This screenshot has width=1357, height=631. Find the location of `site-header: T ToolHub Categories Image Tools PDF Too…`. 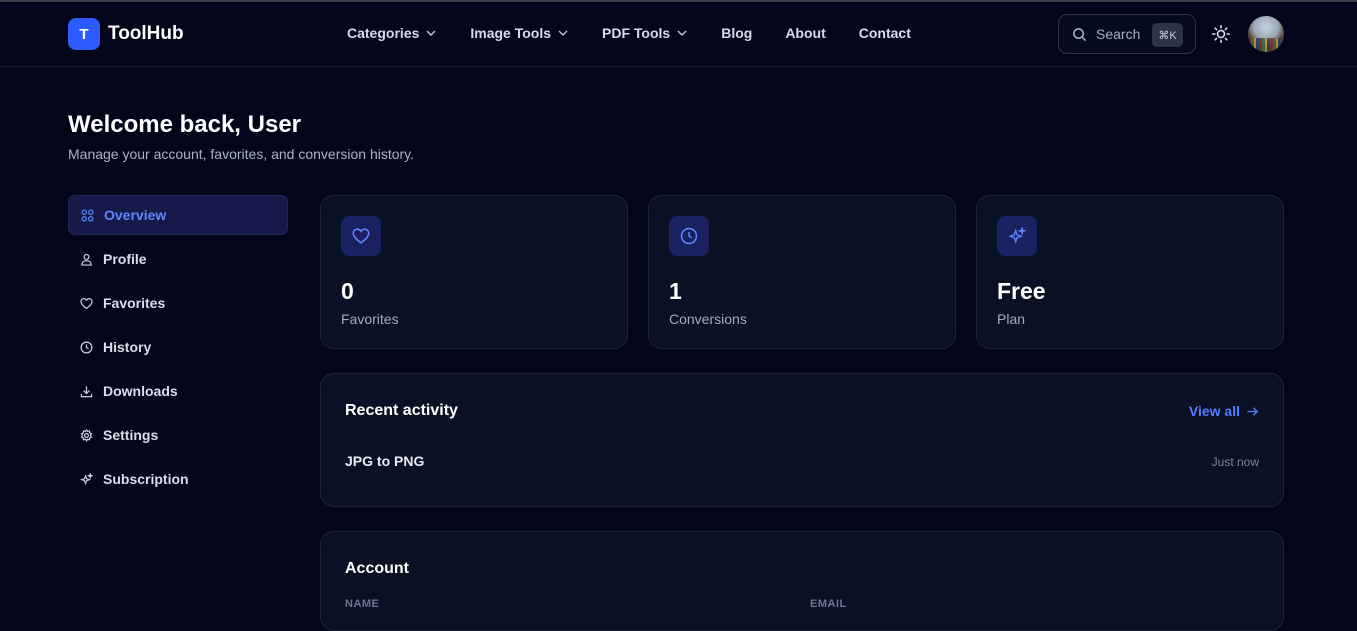

site-header: T ToolHub Categories Image Tools PDF Too… is located at coordinates (678, 34).